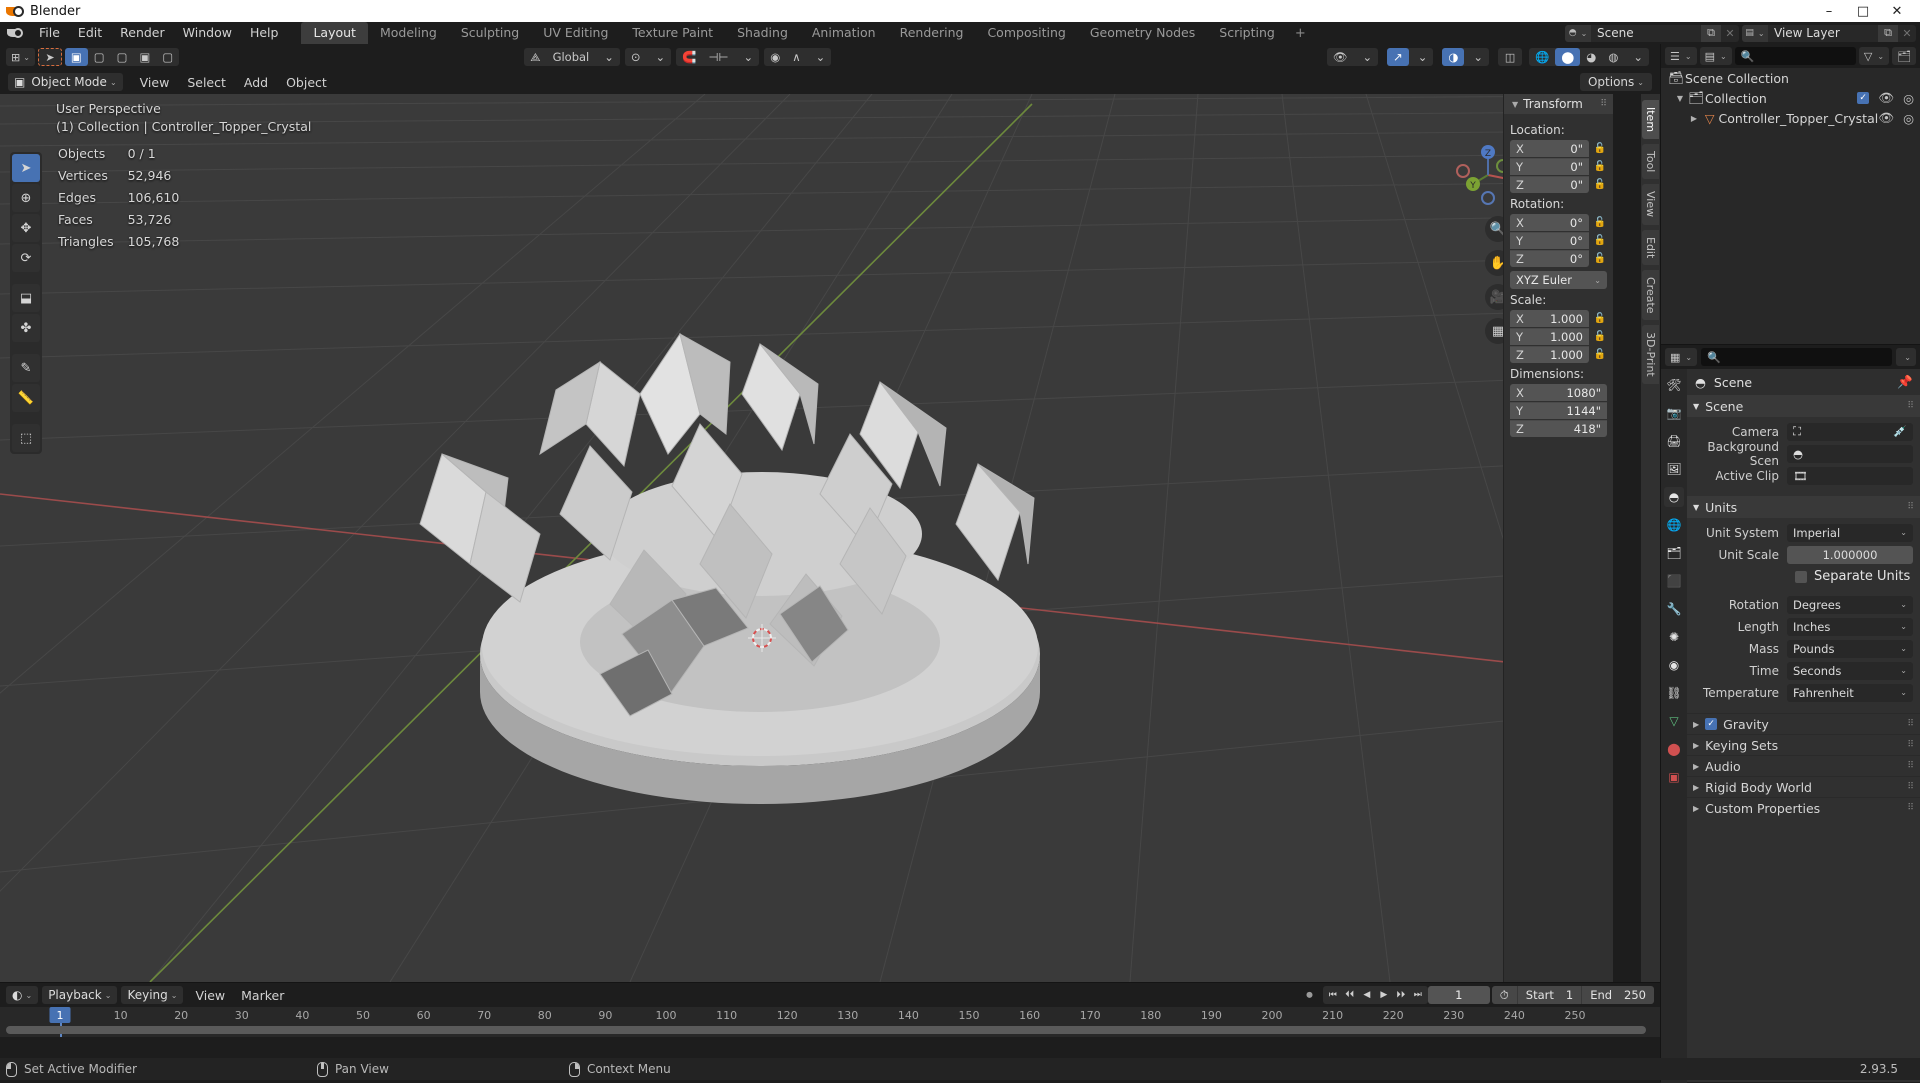  What do you see at coordinates (1801, 576) in the screenshot?
I see `separate-units-checkbox` at bounding box center [1801, 576].